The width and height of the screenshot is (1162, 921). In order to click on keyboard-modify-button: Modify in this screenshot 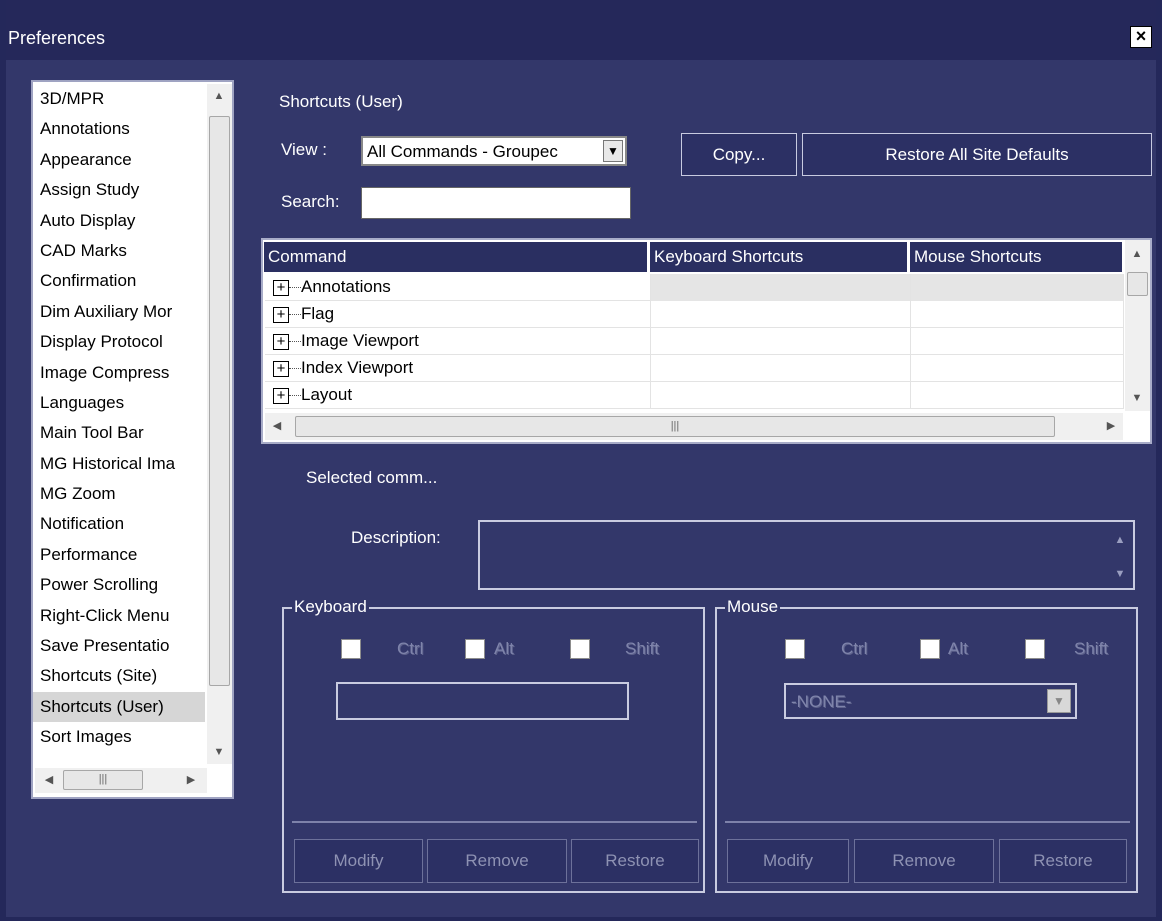, I will do `click(358, 861)`.